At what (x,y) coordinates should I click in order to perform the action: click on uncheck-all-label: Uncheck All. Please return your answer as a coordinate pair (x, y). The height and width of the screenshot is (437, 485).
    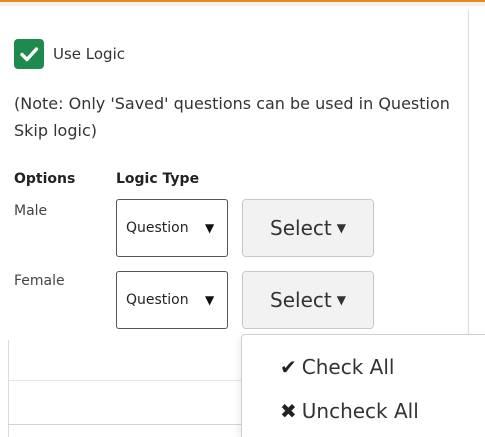
    Looking at the image, I should click on (360, 411).